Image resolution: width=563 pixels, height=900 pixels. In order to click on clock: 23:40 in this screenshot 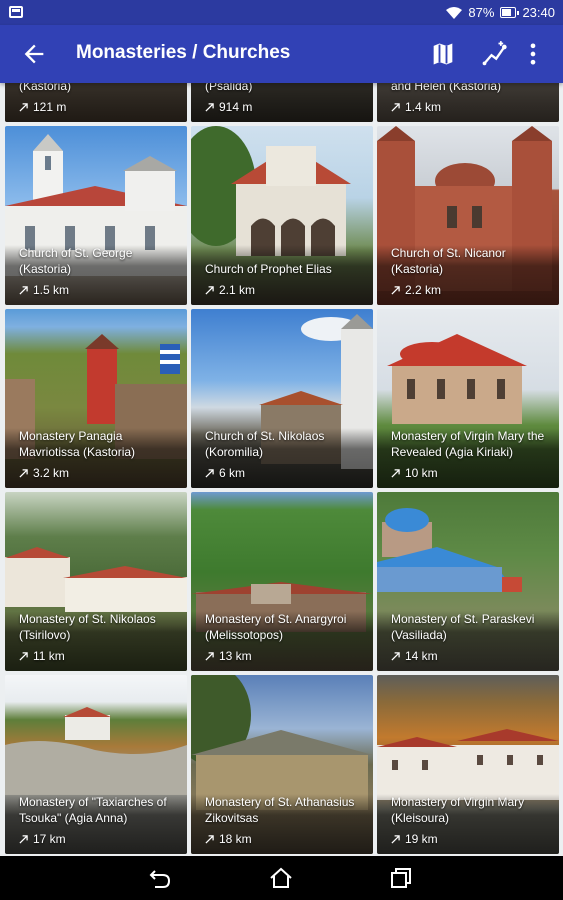, I will do `click(538, 12)`.